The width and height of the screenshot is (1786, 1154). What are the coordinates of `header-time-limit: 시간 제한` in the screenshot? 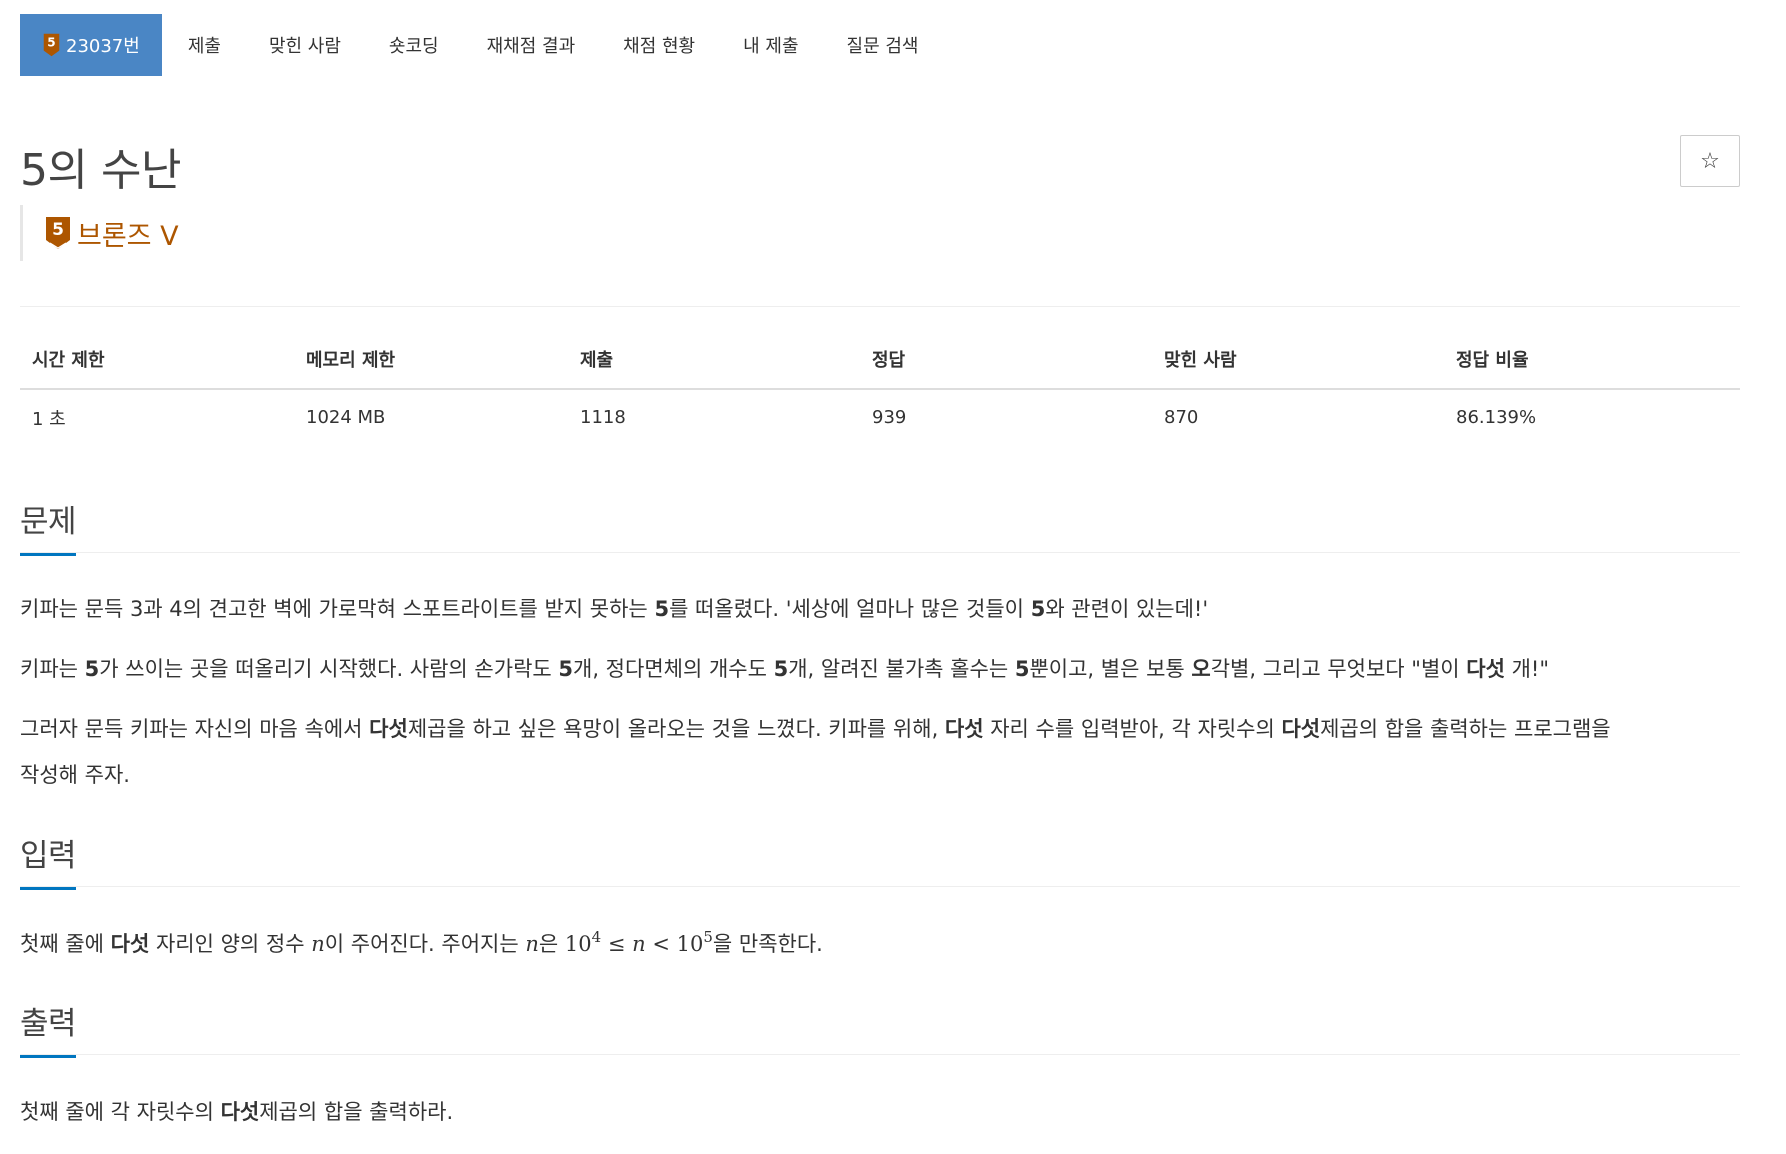 It's located at (68, 360).